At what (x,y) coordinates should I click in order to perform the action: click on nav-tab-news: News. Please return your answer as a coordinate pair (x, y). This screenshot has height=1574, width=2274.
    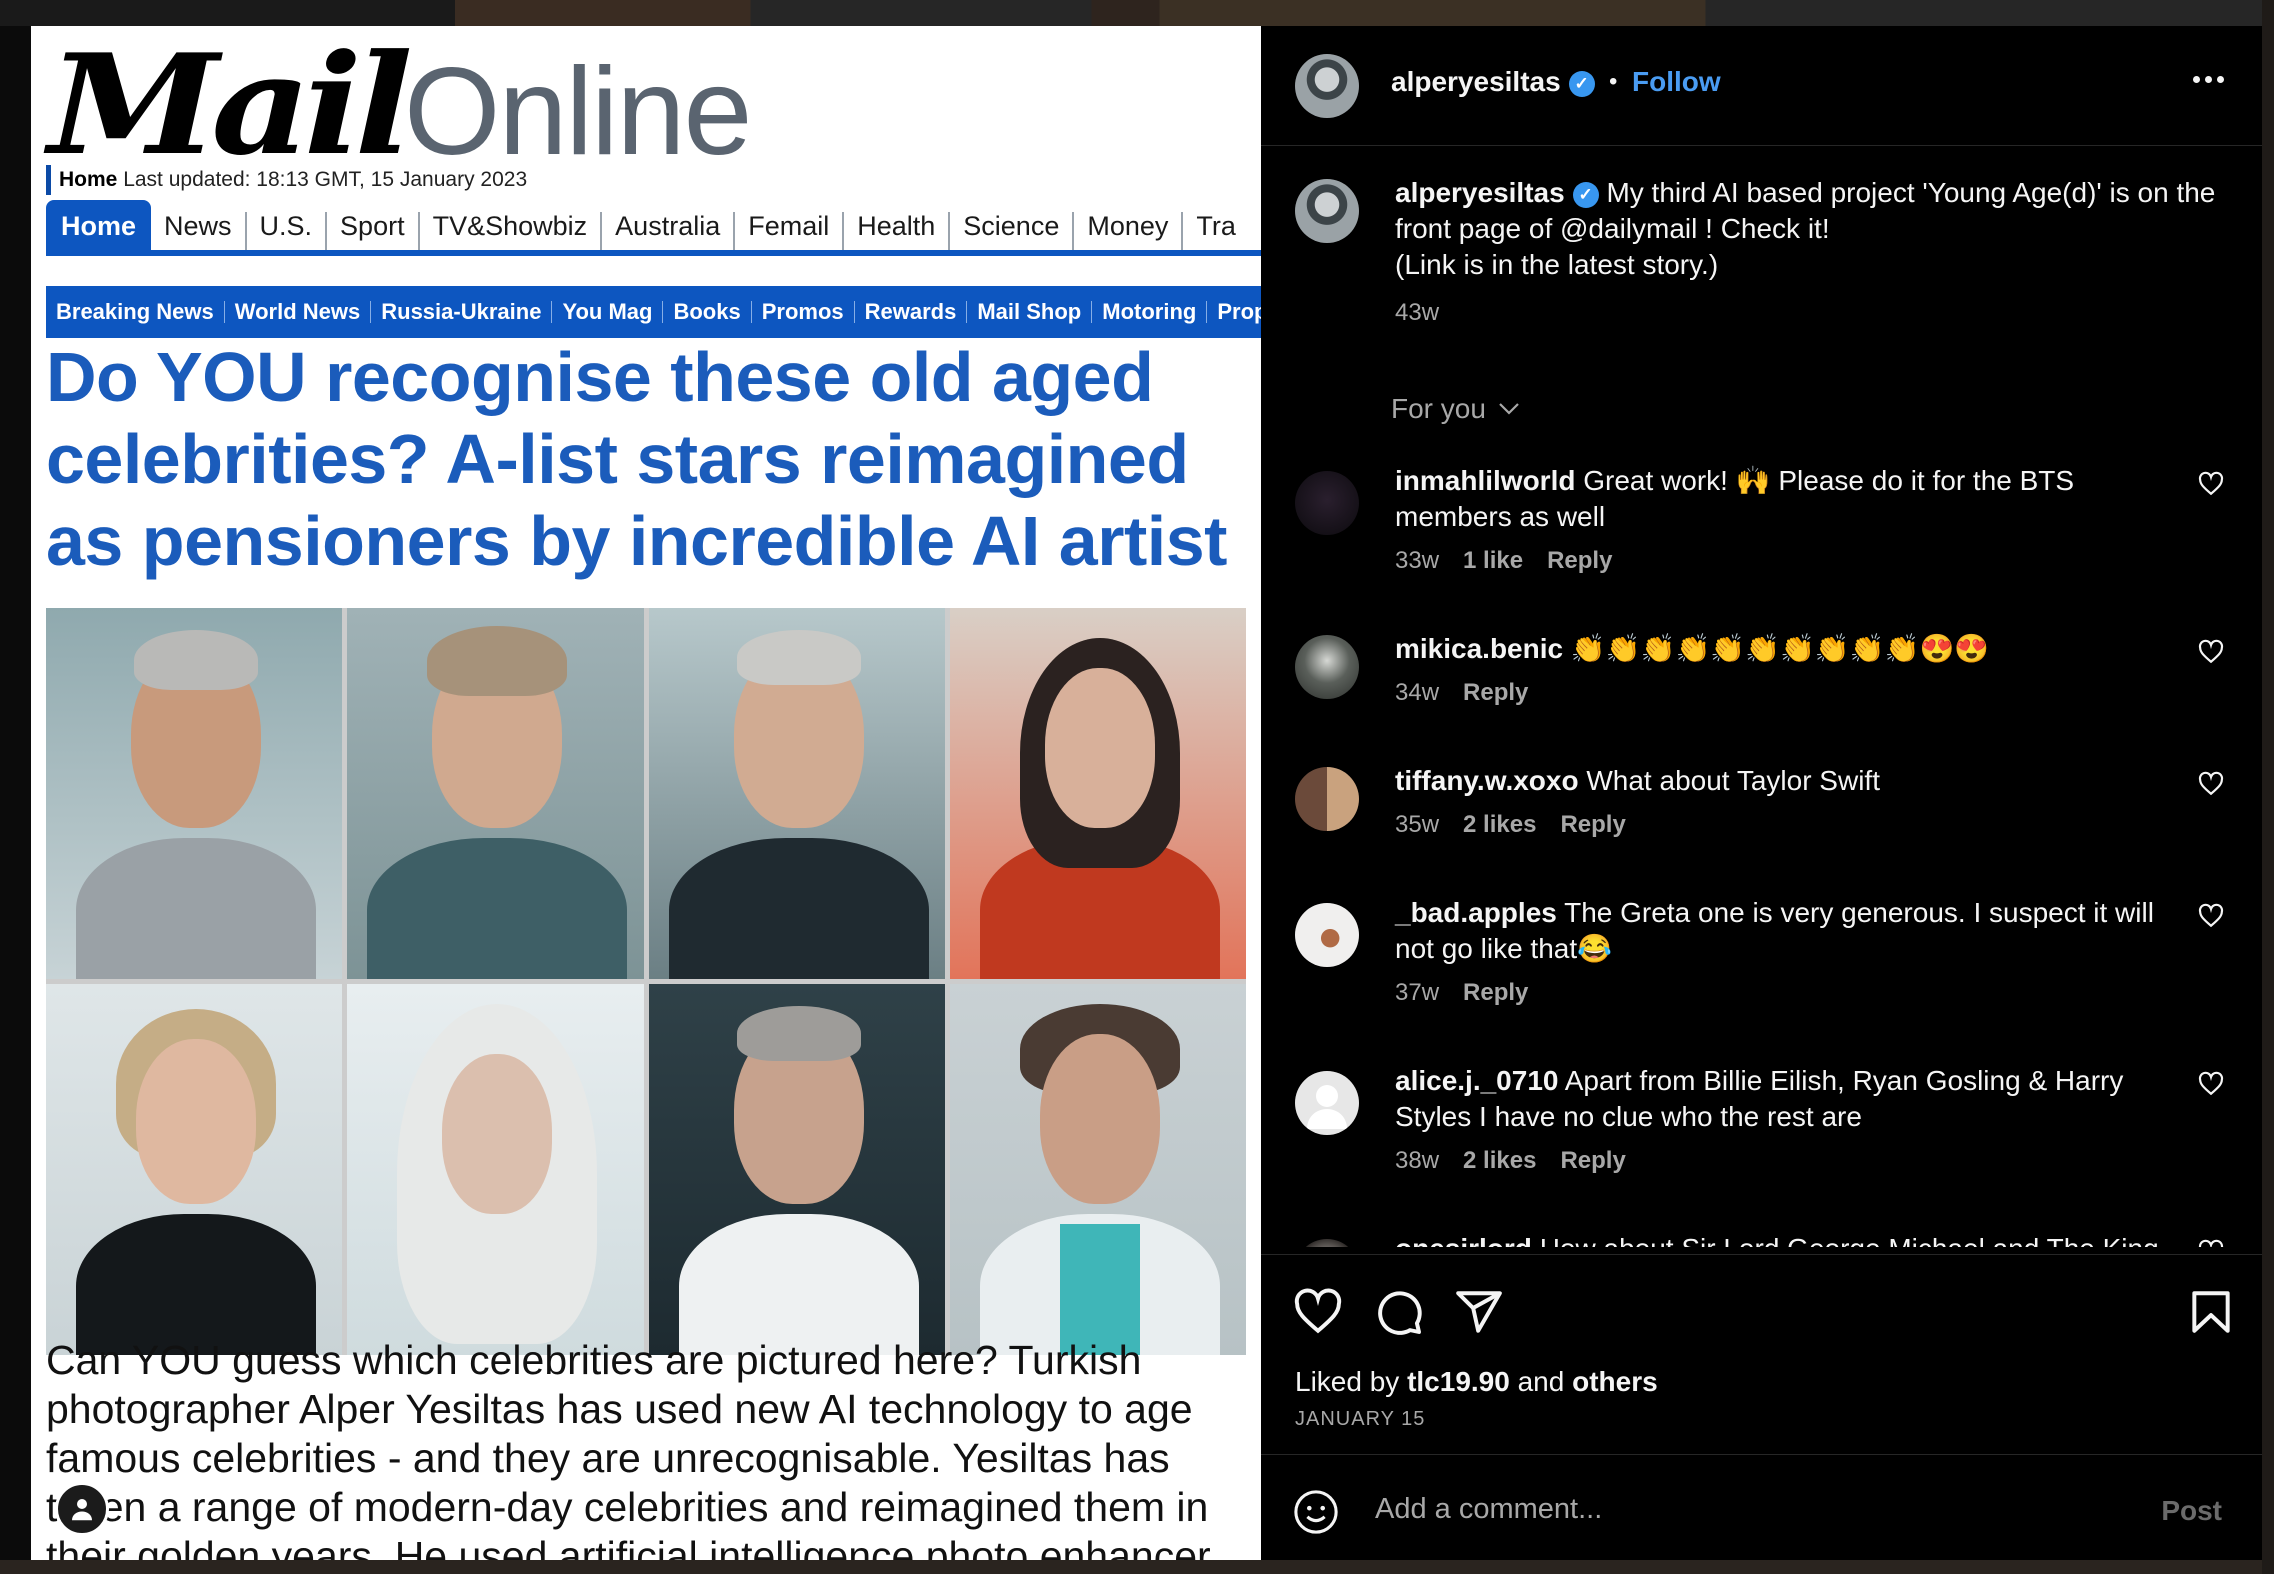
    Looking at the image, I should click on (199, 231).